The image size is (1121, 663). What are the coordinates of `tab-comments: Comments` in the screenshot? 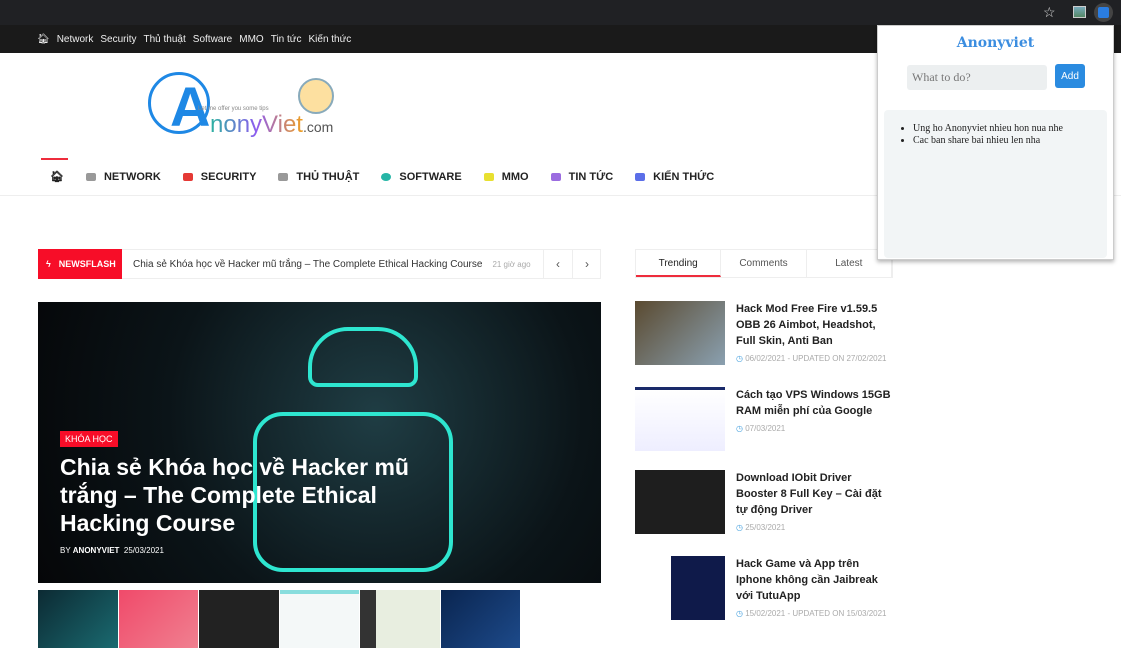 It's located at (764, 263).